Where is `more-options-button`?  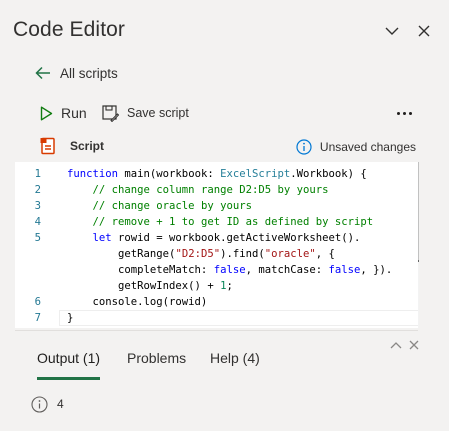 more-options-button is located at coordinates (404, 113).